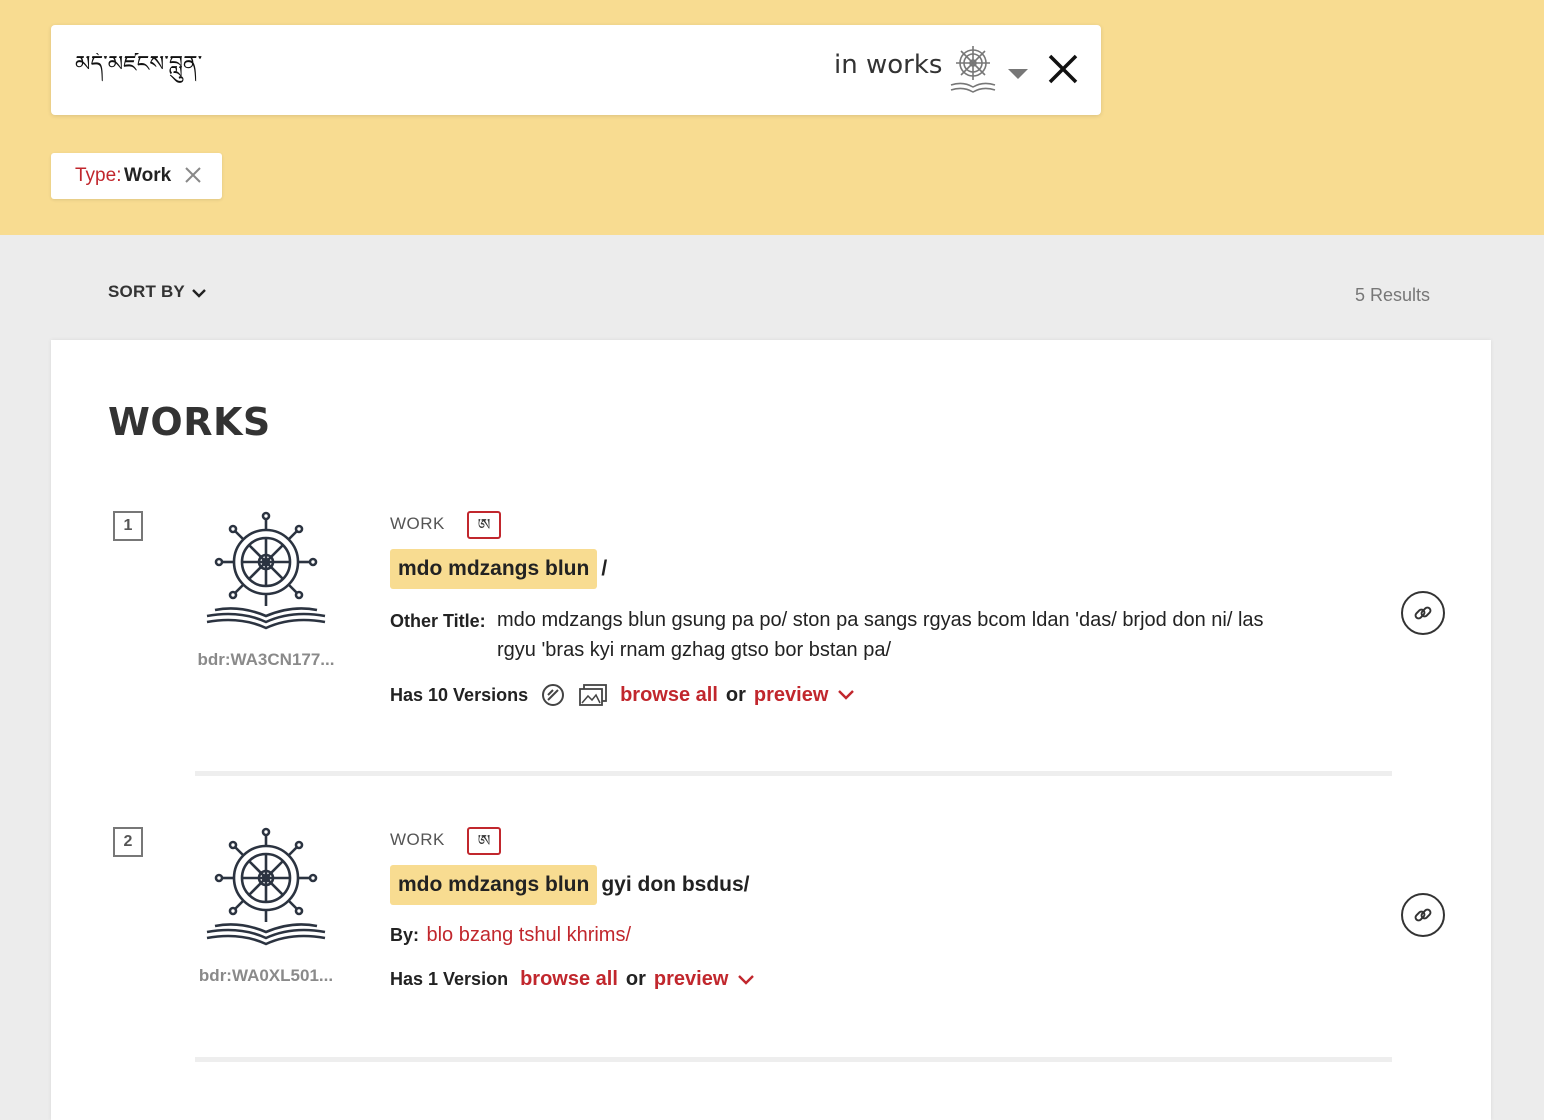 This screenshot has width=1544, height=1120. I want to click on sort-by-dropdown: SORT BY, so click(157, 292).